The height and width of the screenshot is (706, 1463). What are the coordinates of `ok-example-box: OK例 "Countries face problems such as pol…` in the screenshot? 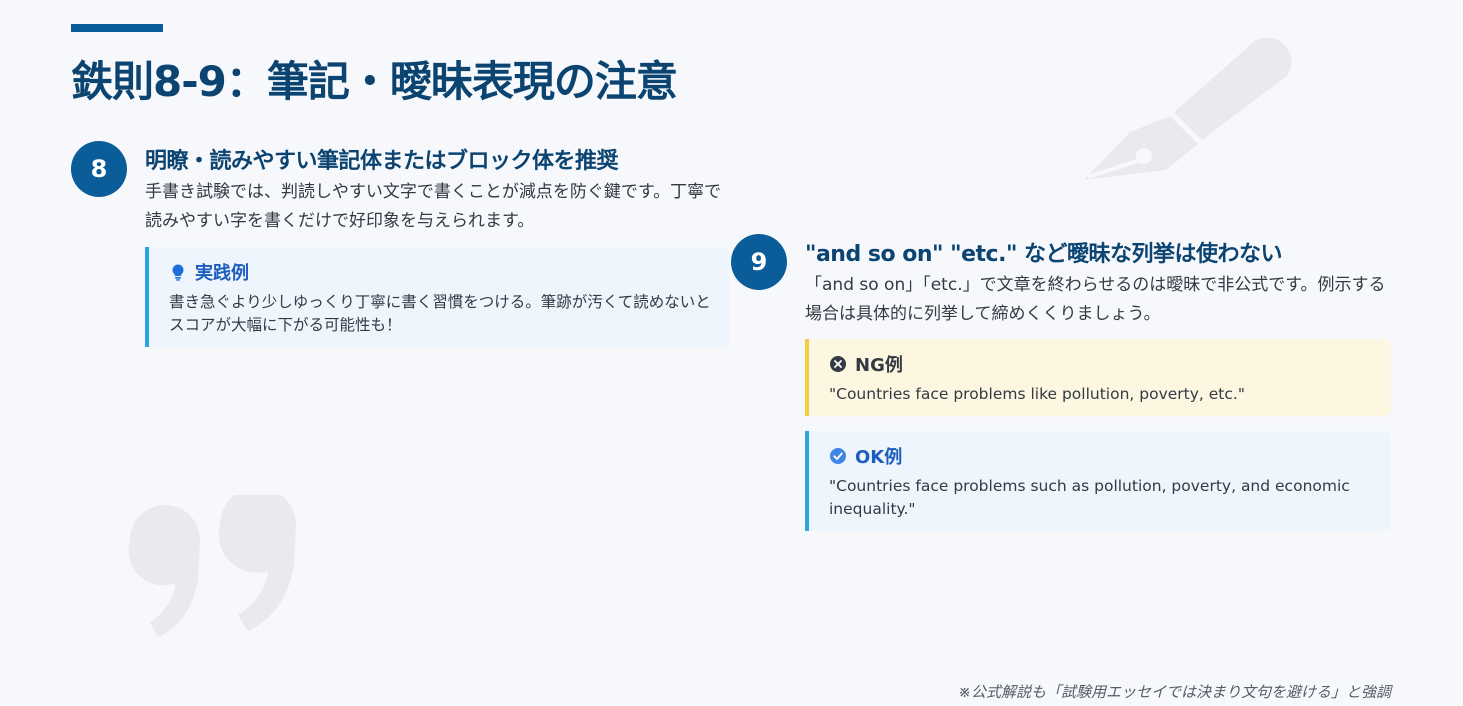 It's located at (1098, 481).